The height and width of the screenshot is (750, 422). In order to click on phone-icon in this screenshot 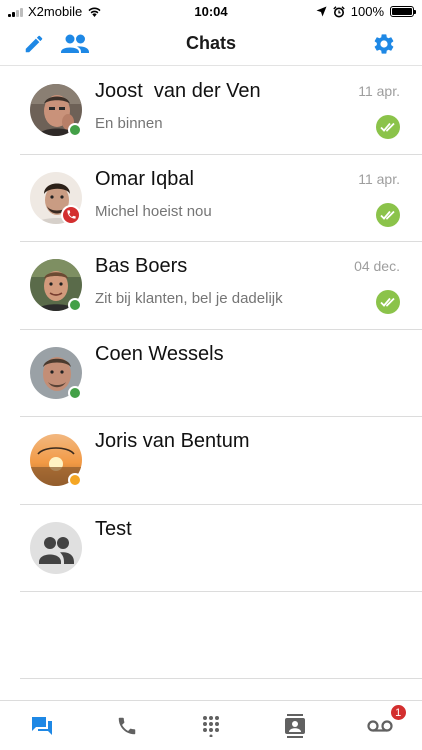, I will do `click(126, 725)`.